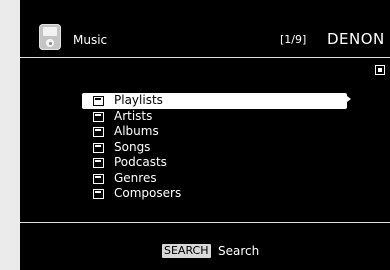 Image resolution: width=390 pixels, height=270 pixels. What do you see at coordinates (50, 43) in the screenshot?
I see `ipod-wheel-shape` at bounding box center [50, 43].